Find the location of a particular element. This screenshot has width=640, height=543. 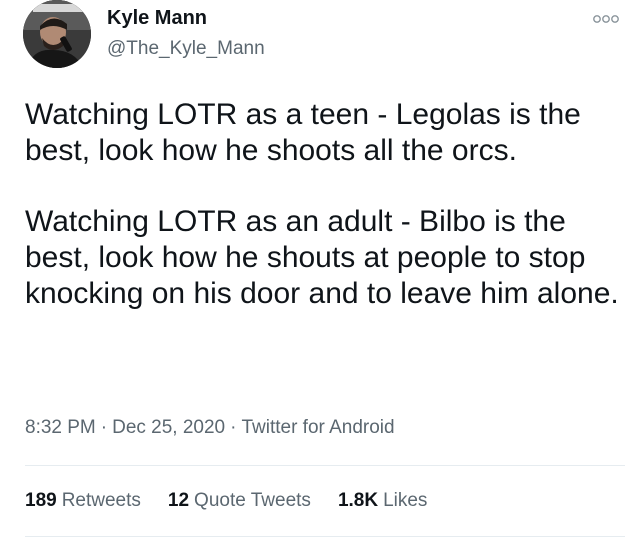

quote-tweets-stat: 12 Quote Tweets is located at coordinates (239, 501).